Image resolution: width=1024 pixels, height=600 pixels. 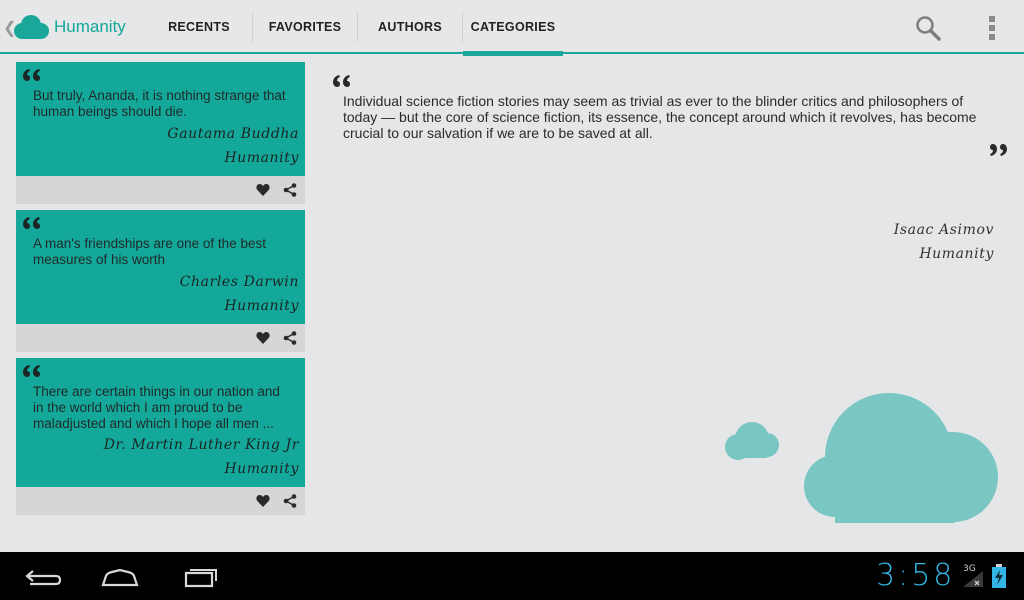 What do you see at coordinates (928, 28) in the screenshot?
I see `search-icon` at bounding box center [928, 28].